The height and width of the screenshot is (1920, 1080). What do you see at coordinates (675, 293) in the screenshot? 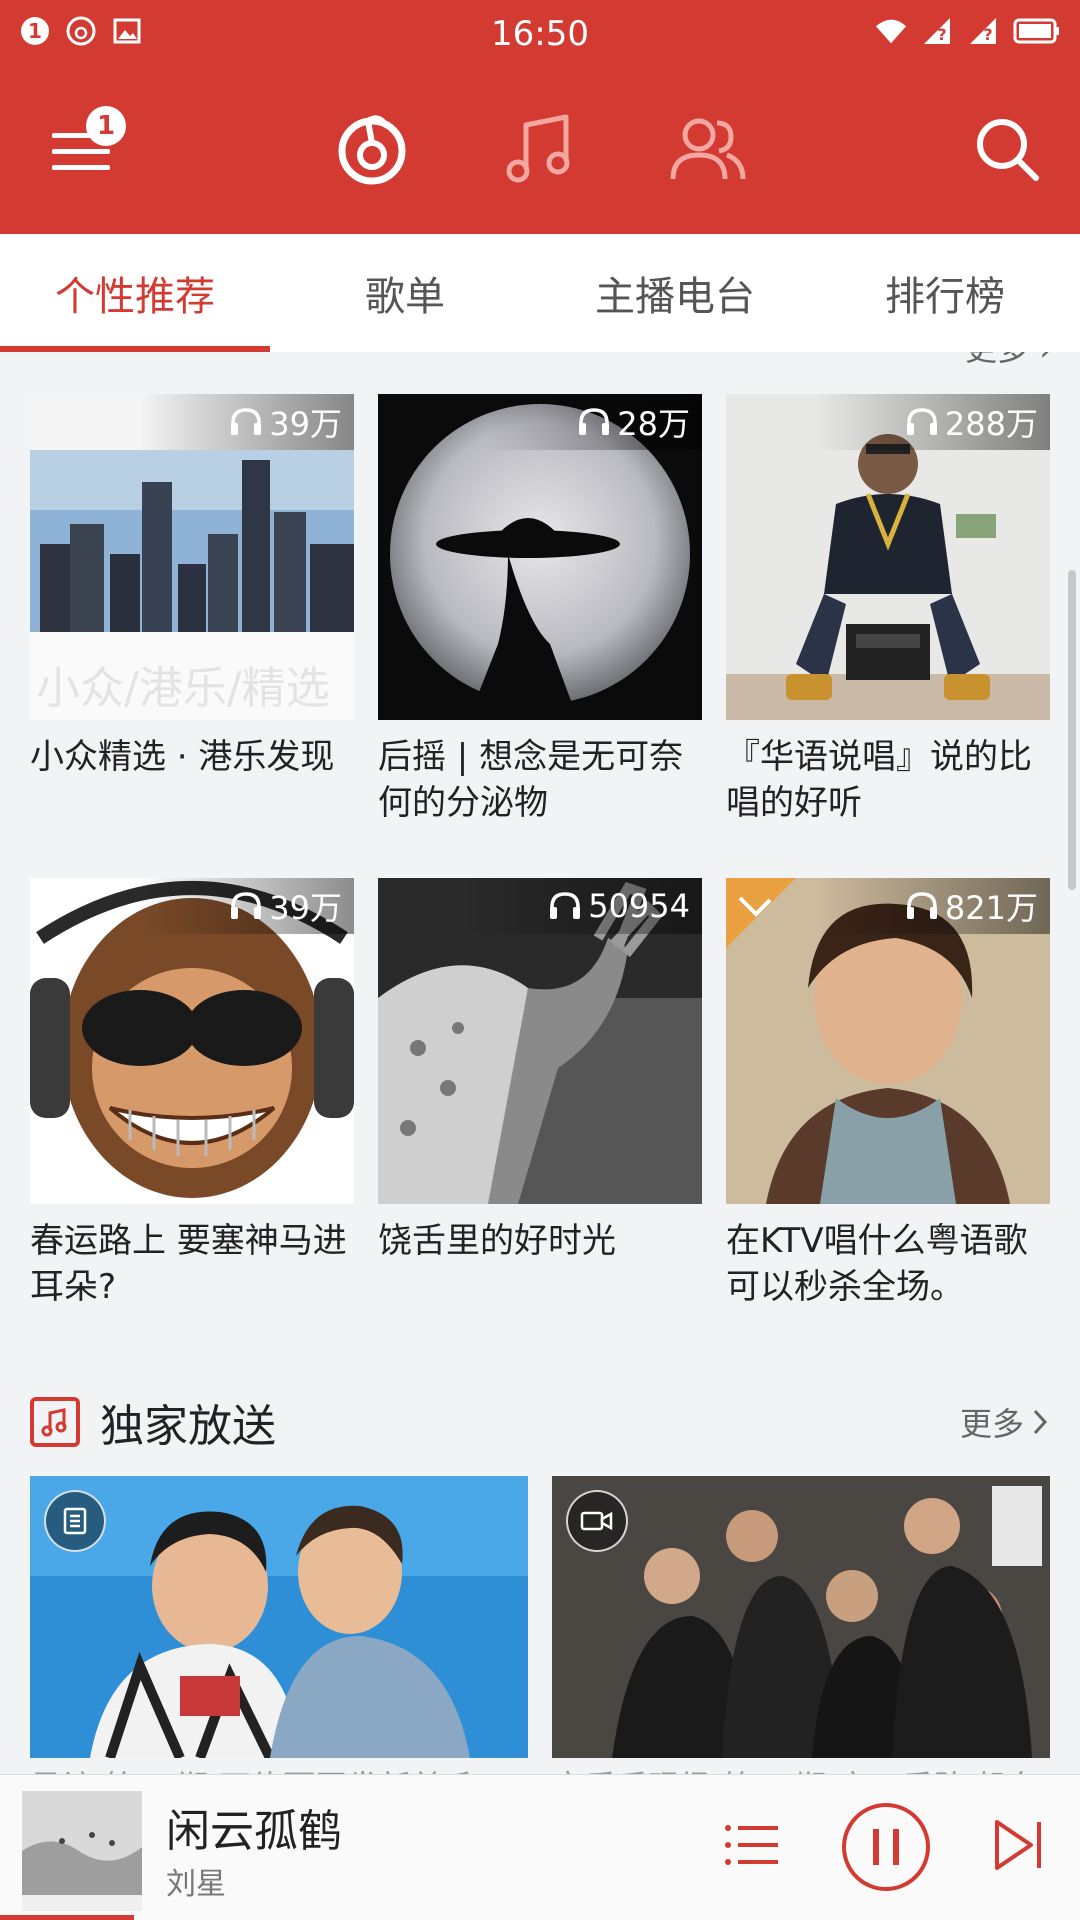
I see `tab-radio: 主播电台` at bounding box center [675, 293].